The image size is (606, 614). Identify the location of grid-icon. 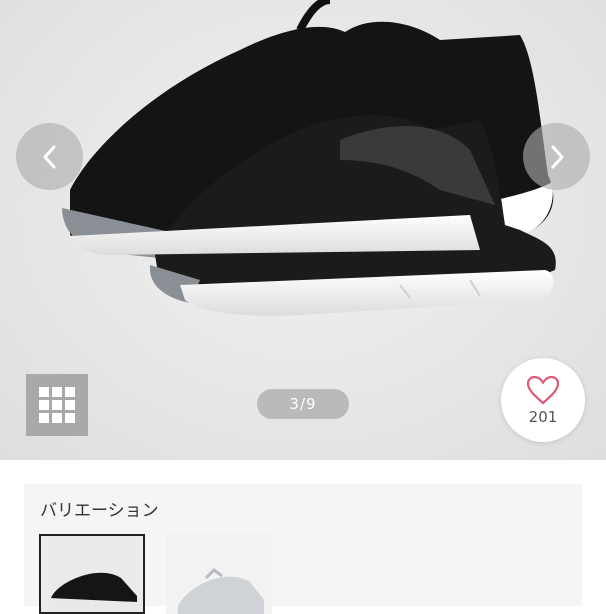
(57, 405).